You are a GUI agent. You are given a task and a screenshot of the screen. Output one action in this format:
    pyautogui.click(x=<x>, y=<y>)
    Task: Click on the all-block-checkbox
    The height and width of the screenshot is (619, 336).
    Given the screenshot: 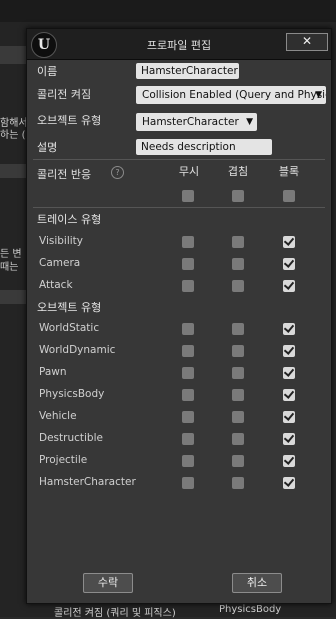 What is the action you would take?
    pyautogui.click(x=289, y=196)
    